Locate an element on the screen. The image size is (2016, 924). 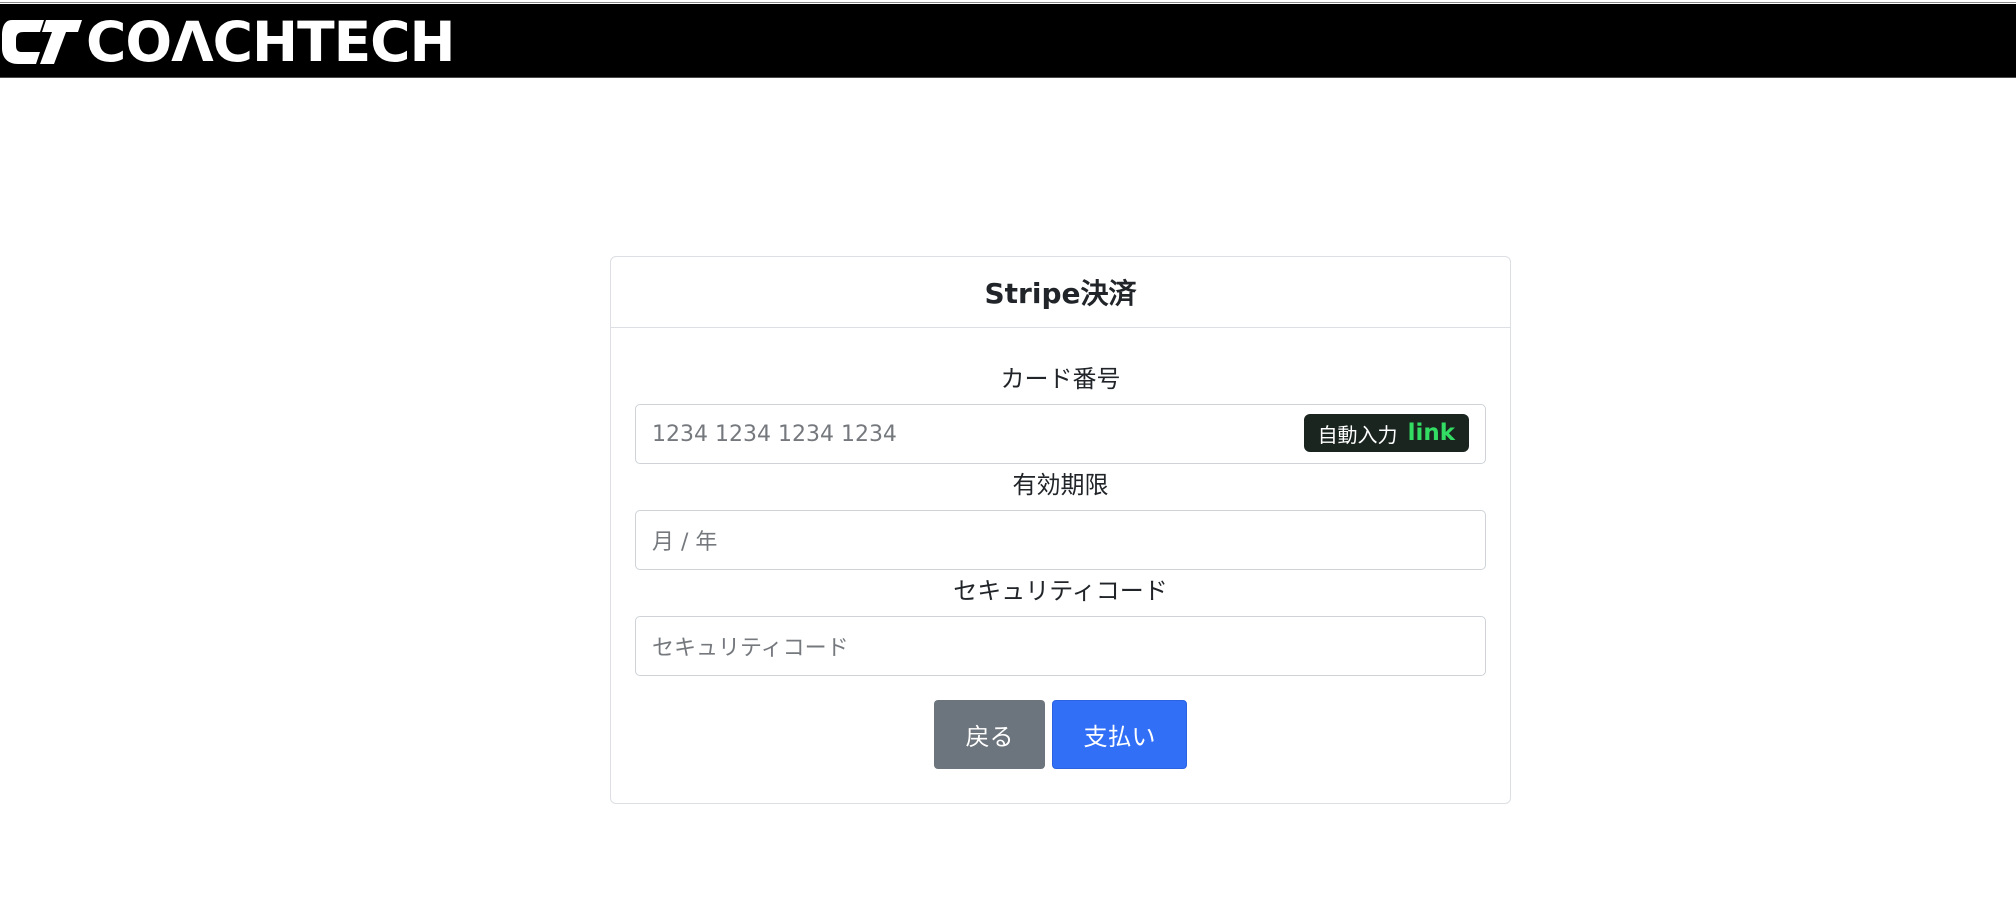
card-number-label: カード番号 is located at coordinates (1060, 379).